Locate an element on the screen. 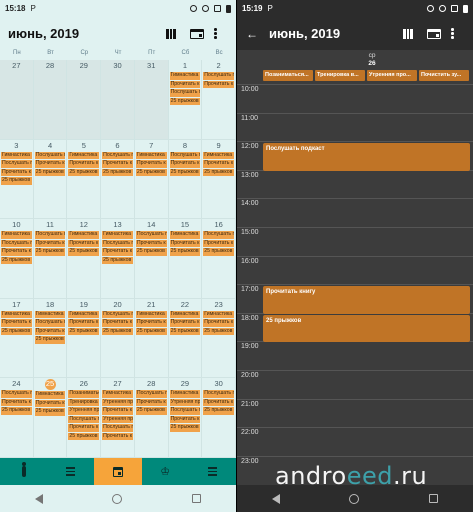 Image resolution: width=473 pixels, height=512 pixels. timed-event: Послушать подкаст is located at coordinates (366, 157).